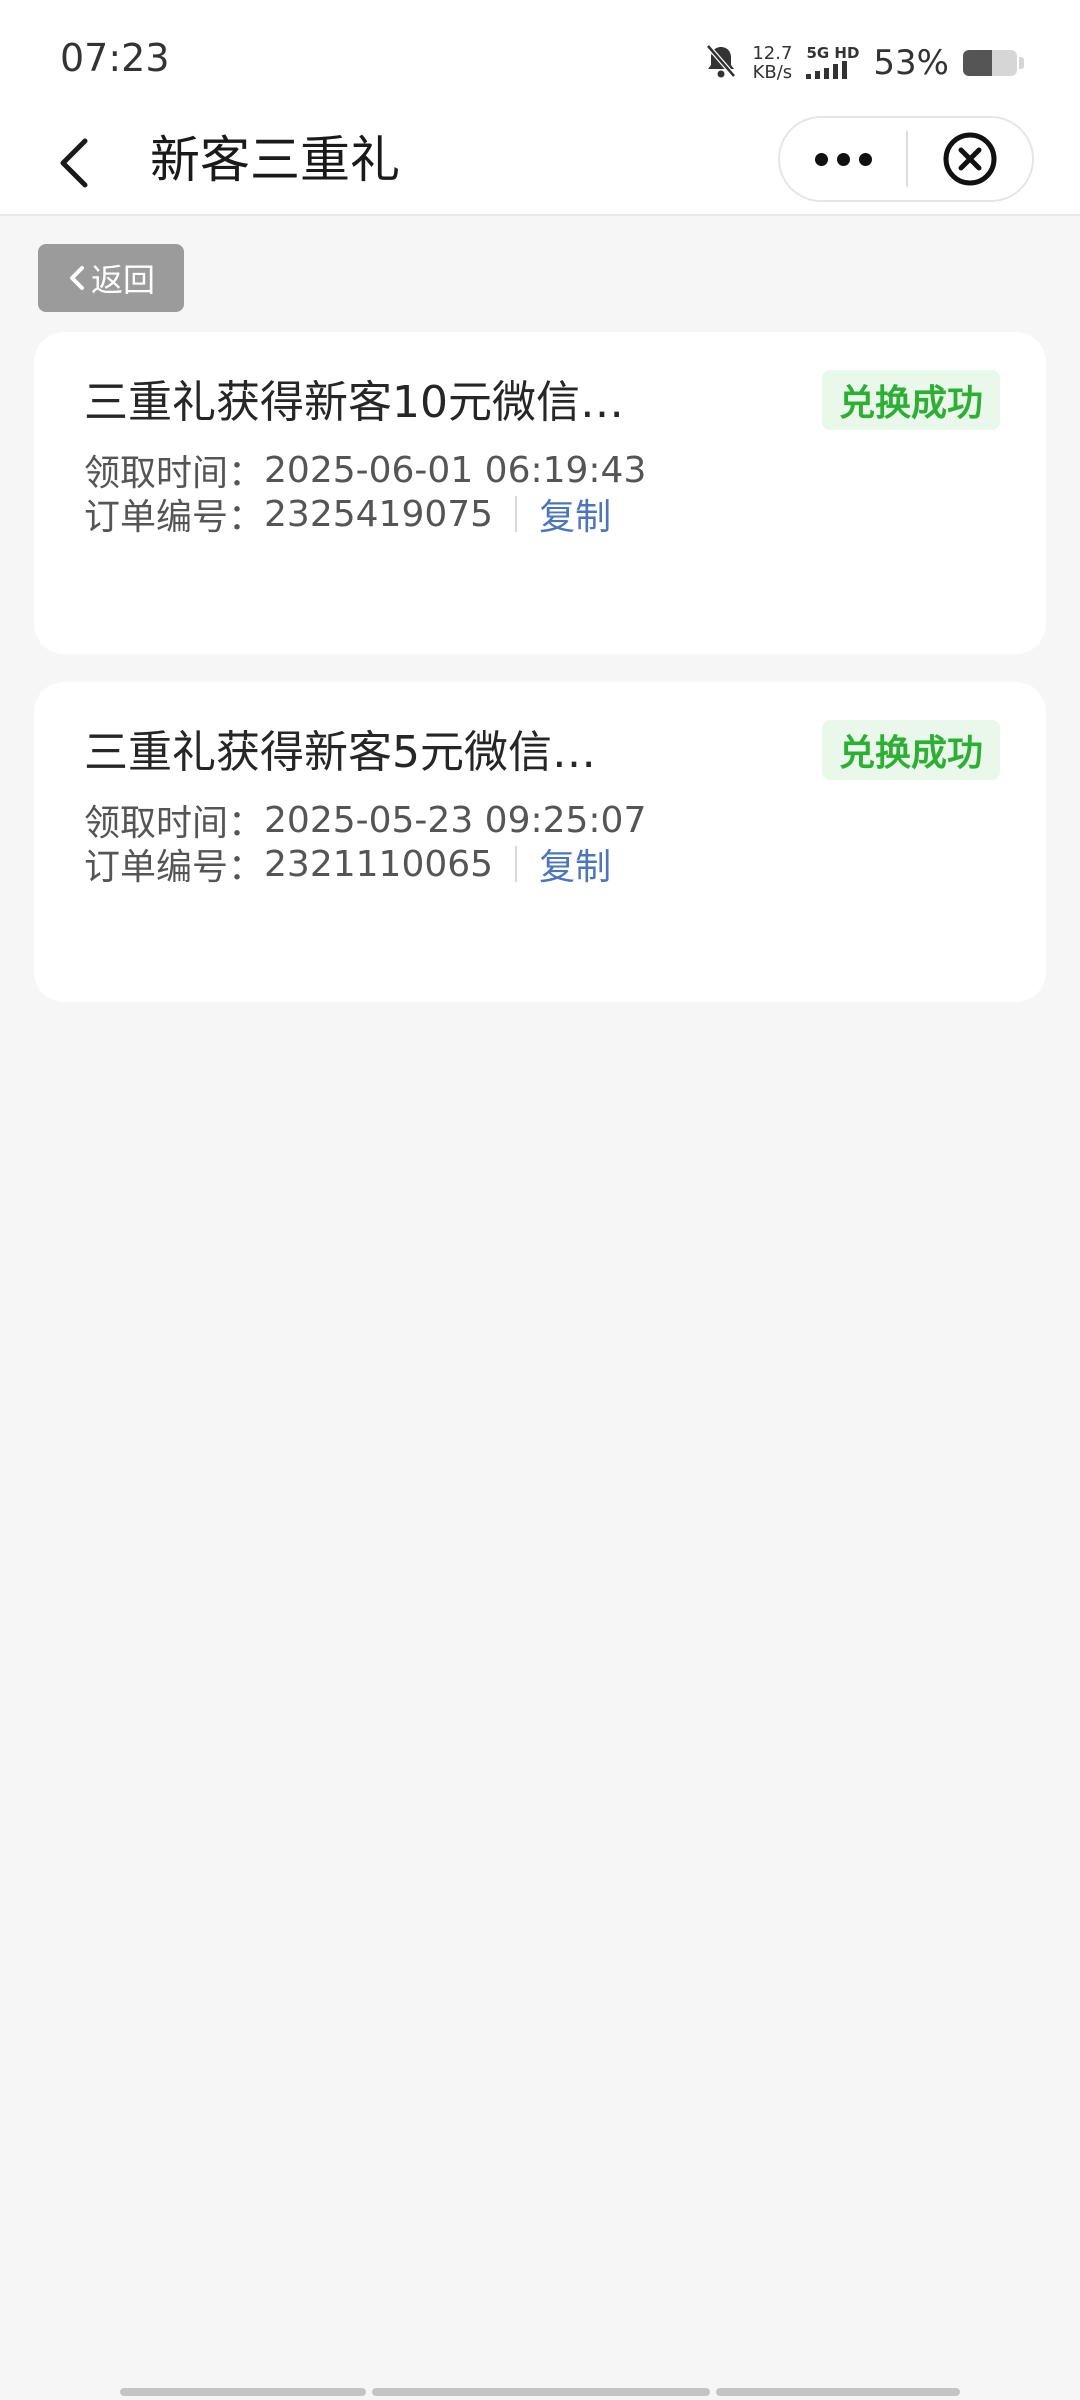  I want to click on back-button-label: 返回, so click(122, 280).